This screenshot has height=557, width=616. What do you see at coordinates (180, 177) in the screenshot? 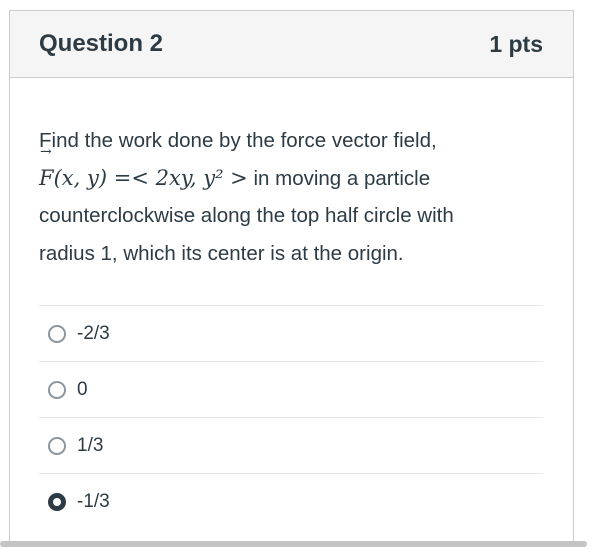
I see `formula-rhs: =< 2xy, y² >` at bounding box center [180, 177].